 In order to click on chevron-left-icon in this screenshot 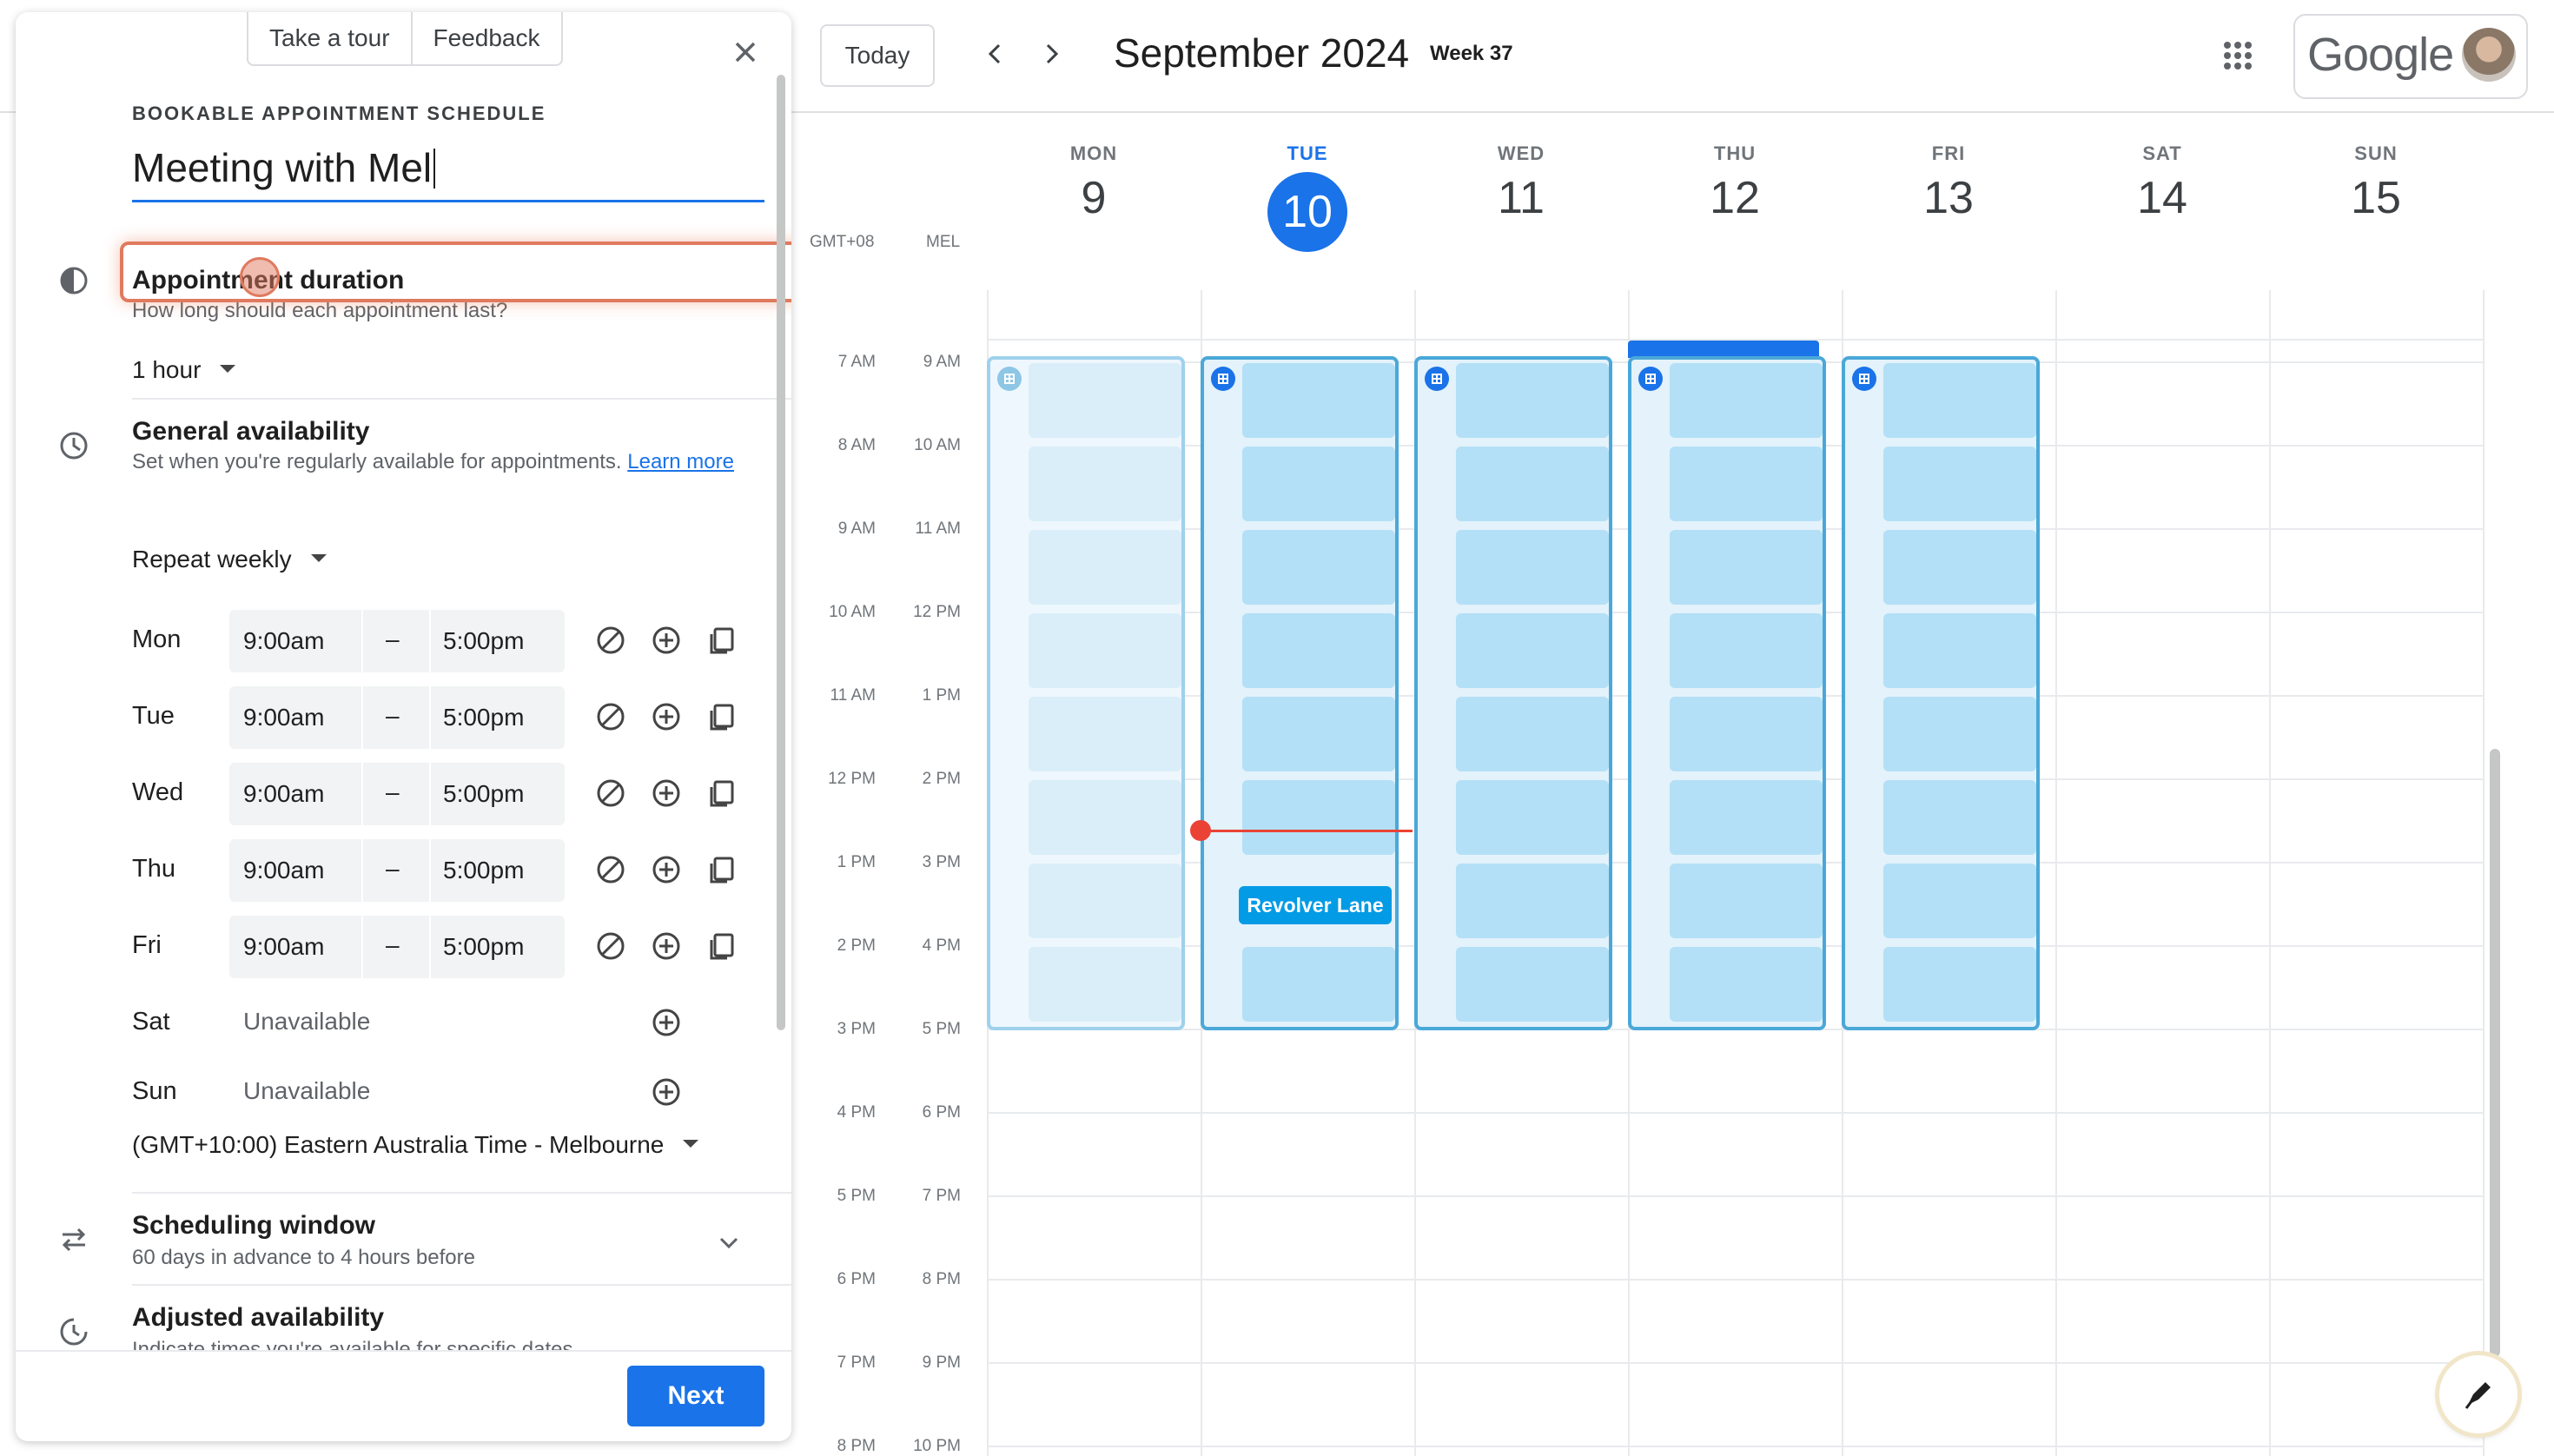, I will do `click(995, 53)`.